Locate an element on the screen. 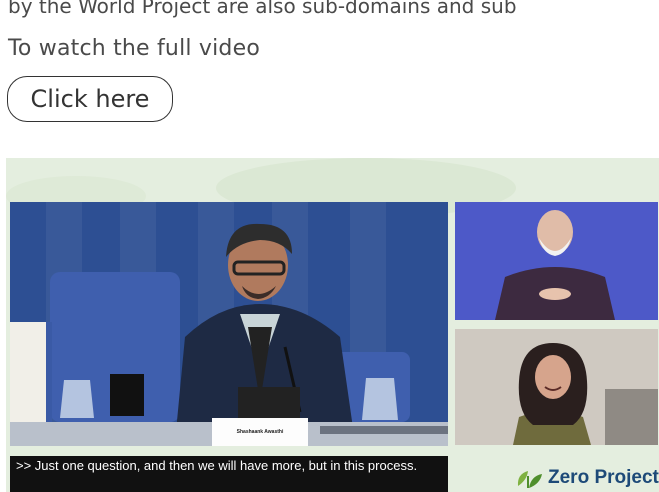 This screenshot has width=659, height=492. logo-text: Zero Project is located at coordinates (603, 477).